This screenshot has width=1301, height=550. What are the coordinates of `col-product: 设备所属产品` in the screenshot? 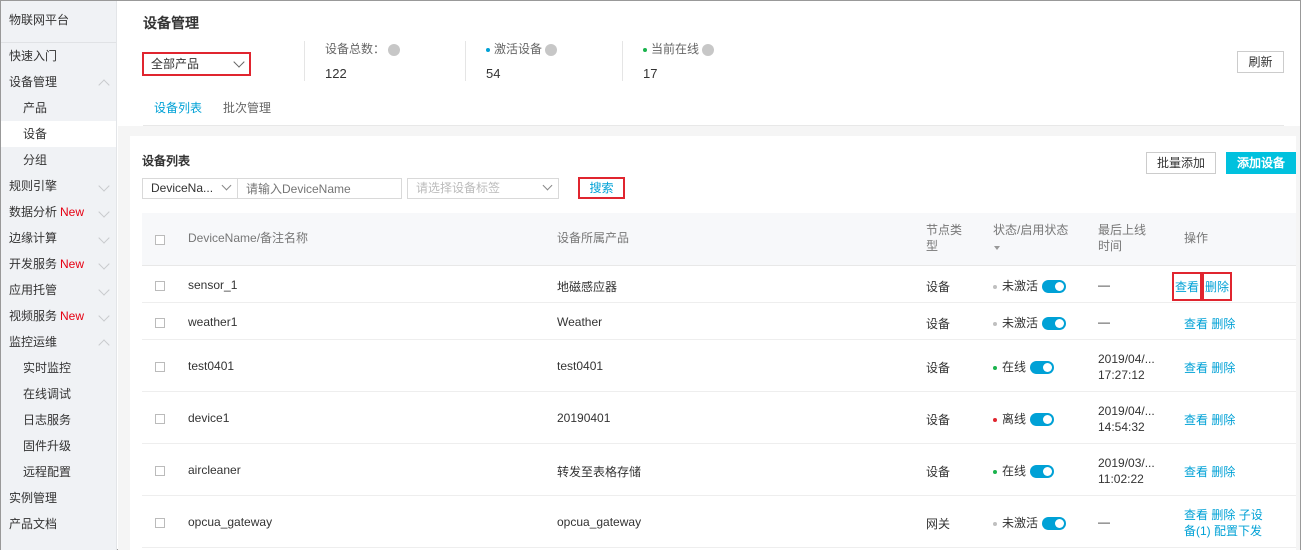 It's located at (593, 238).